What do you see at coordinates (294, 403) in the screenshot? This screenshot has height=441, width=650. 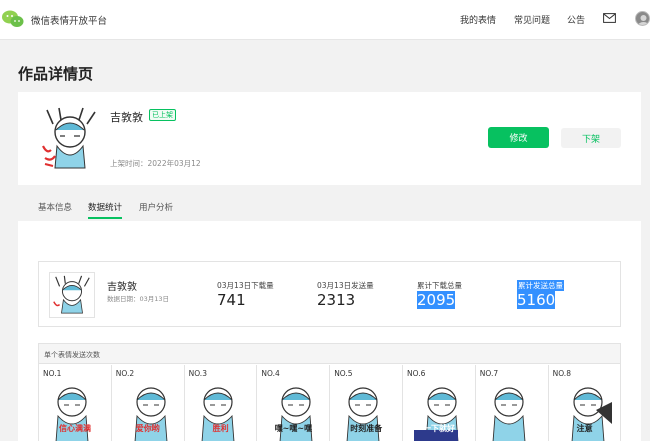 I see `sticker-cell: NO.4 嘿~嘿~嘿` at bounding box center [294, 403].